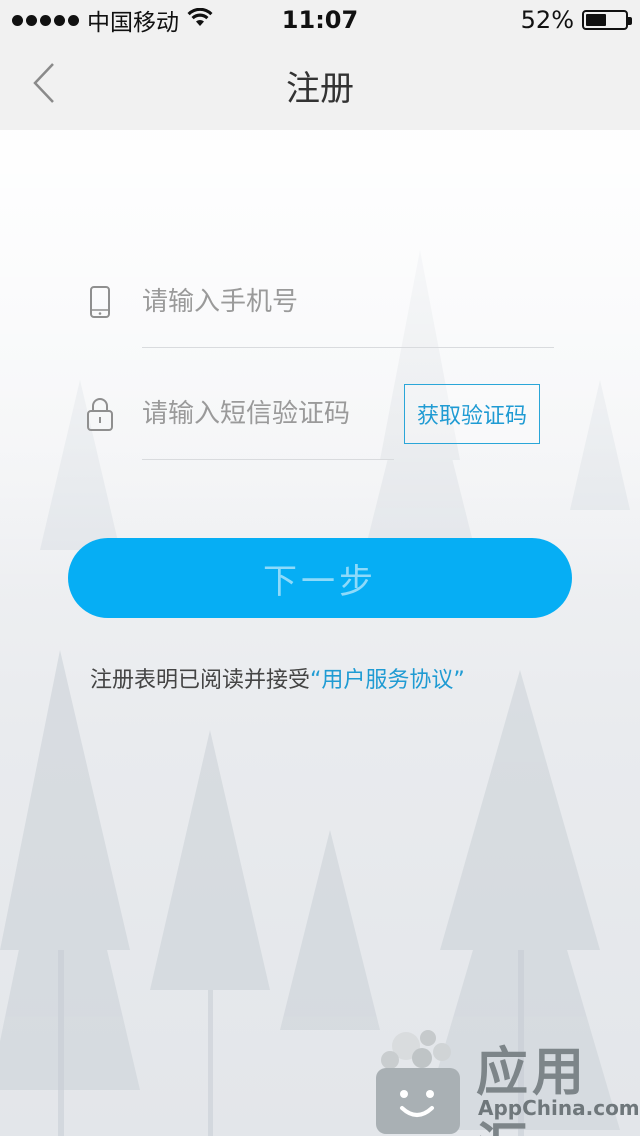 The width and height of the screenshot is (640, 1136). Describe the element at coordinates (472, 414) in the screenshot. I see `get-code-button: 获取验证码` at that location.